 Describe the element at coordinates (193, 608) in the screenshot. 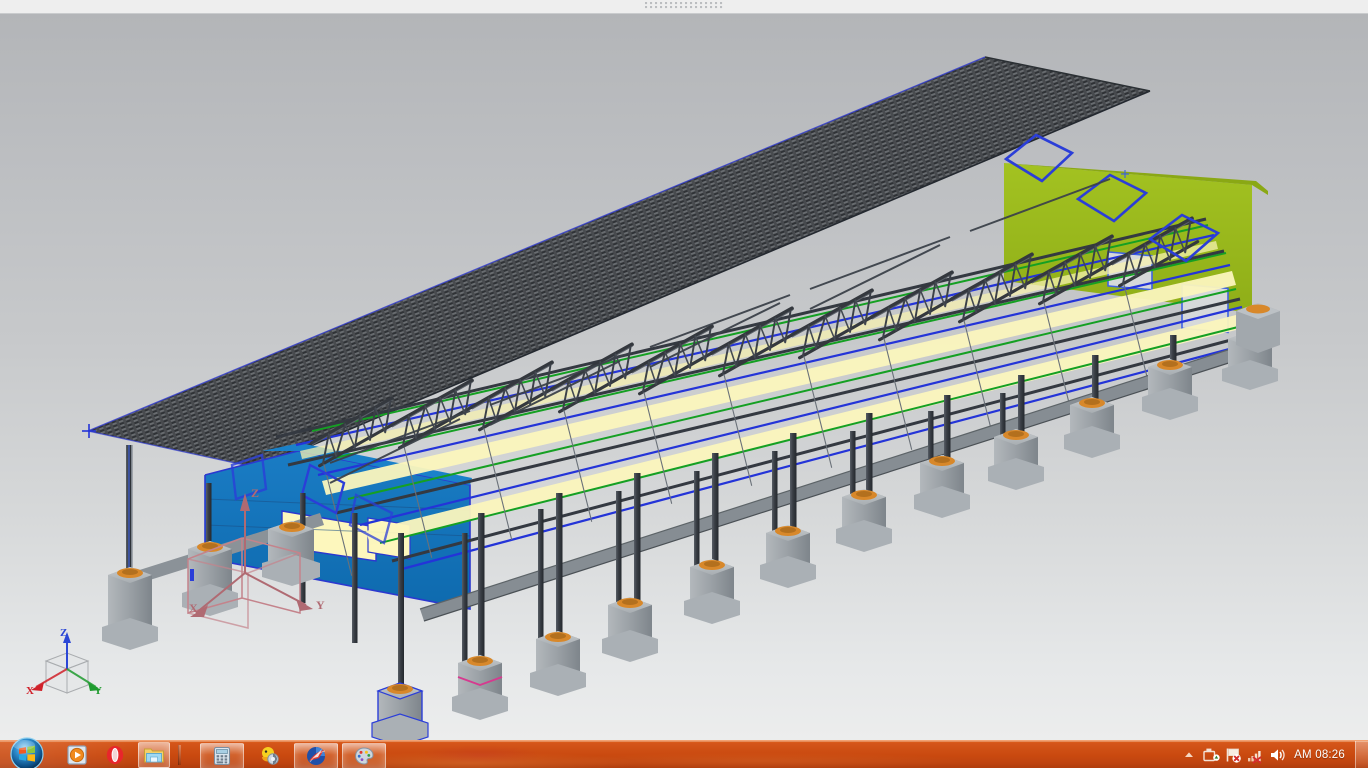

I see `ucs-x-label: X` at that location.